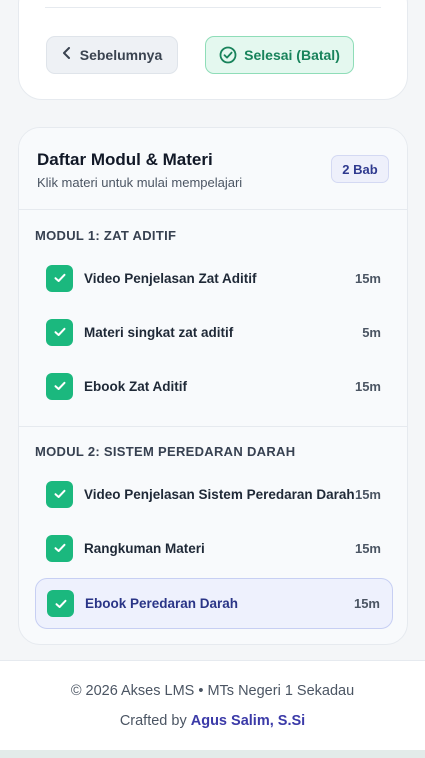 This screenshot has height=758, width=425. Describe the element at coordinates (213, 7) in the screenshot. I see `divider` at that location.